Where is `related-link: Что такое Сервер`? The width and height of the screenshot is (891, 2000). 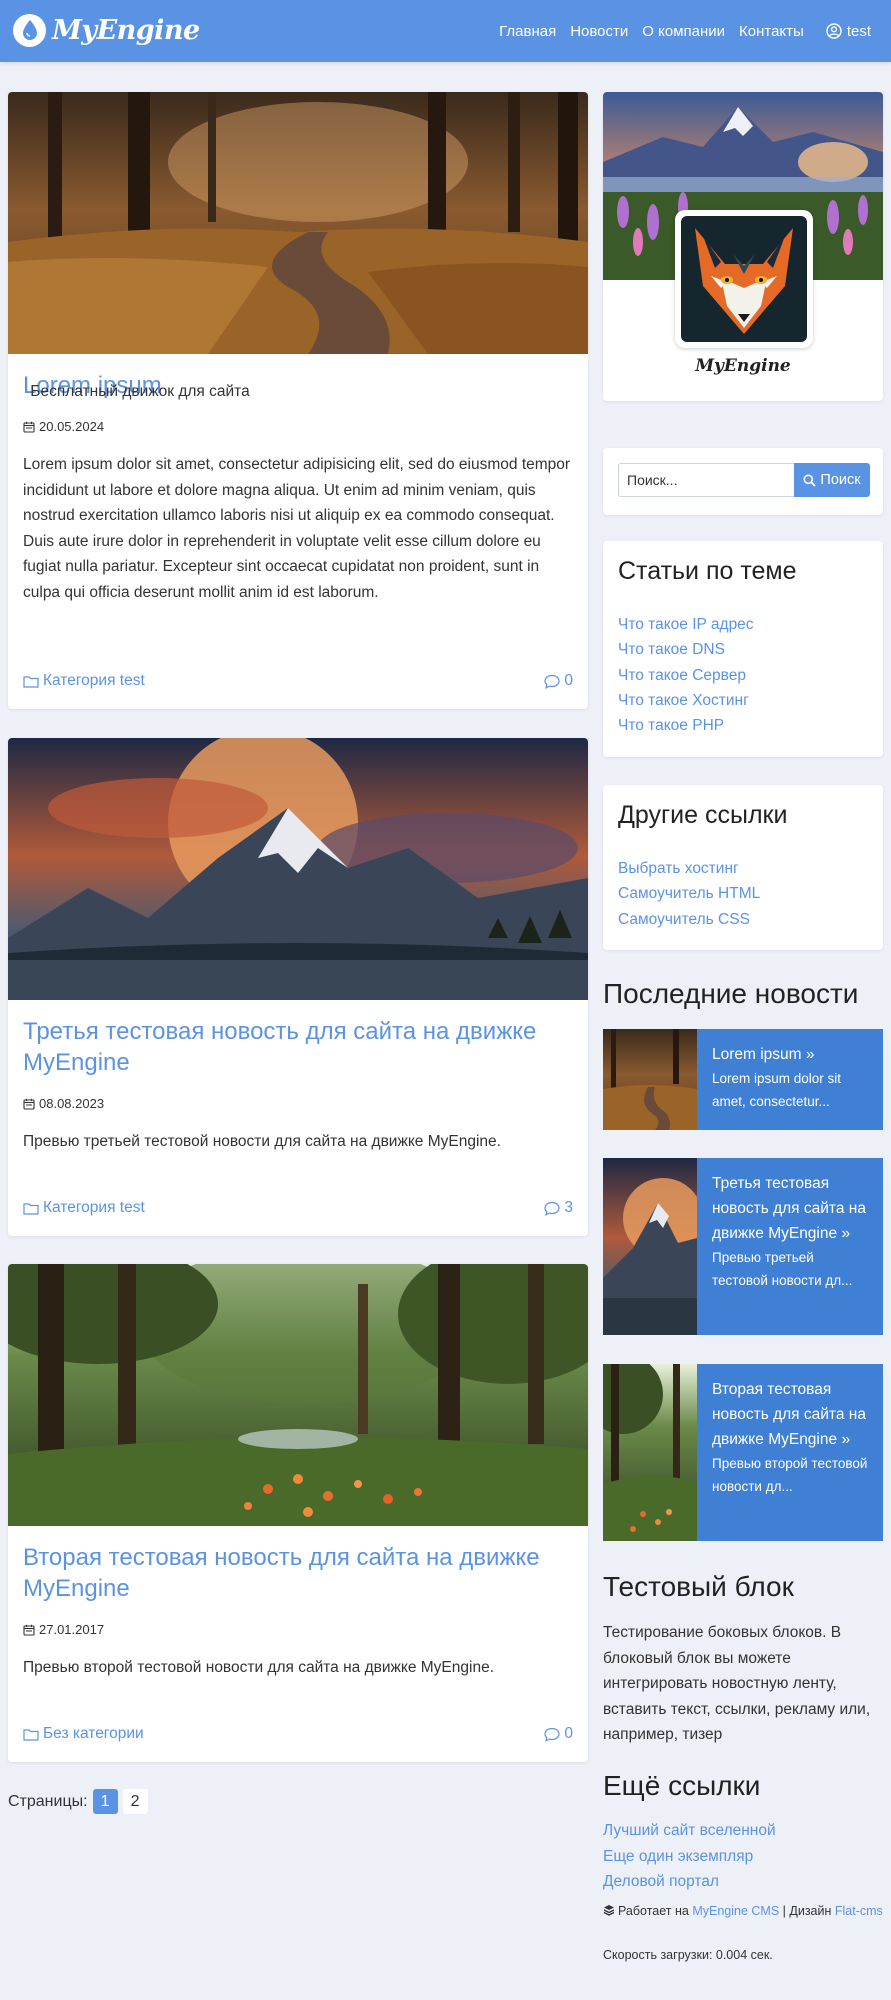 related-link: Что такое Сервер is located at coordinates (682, 675).